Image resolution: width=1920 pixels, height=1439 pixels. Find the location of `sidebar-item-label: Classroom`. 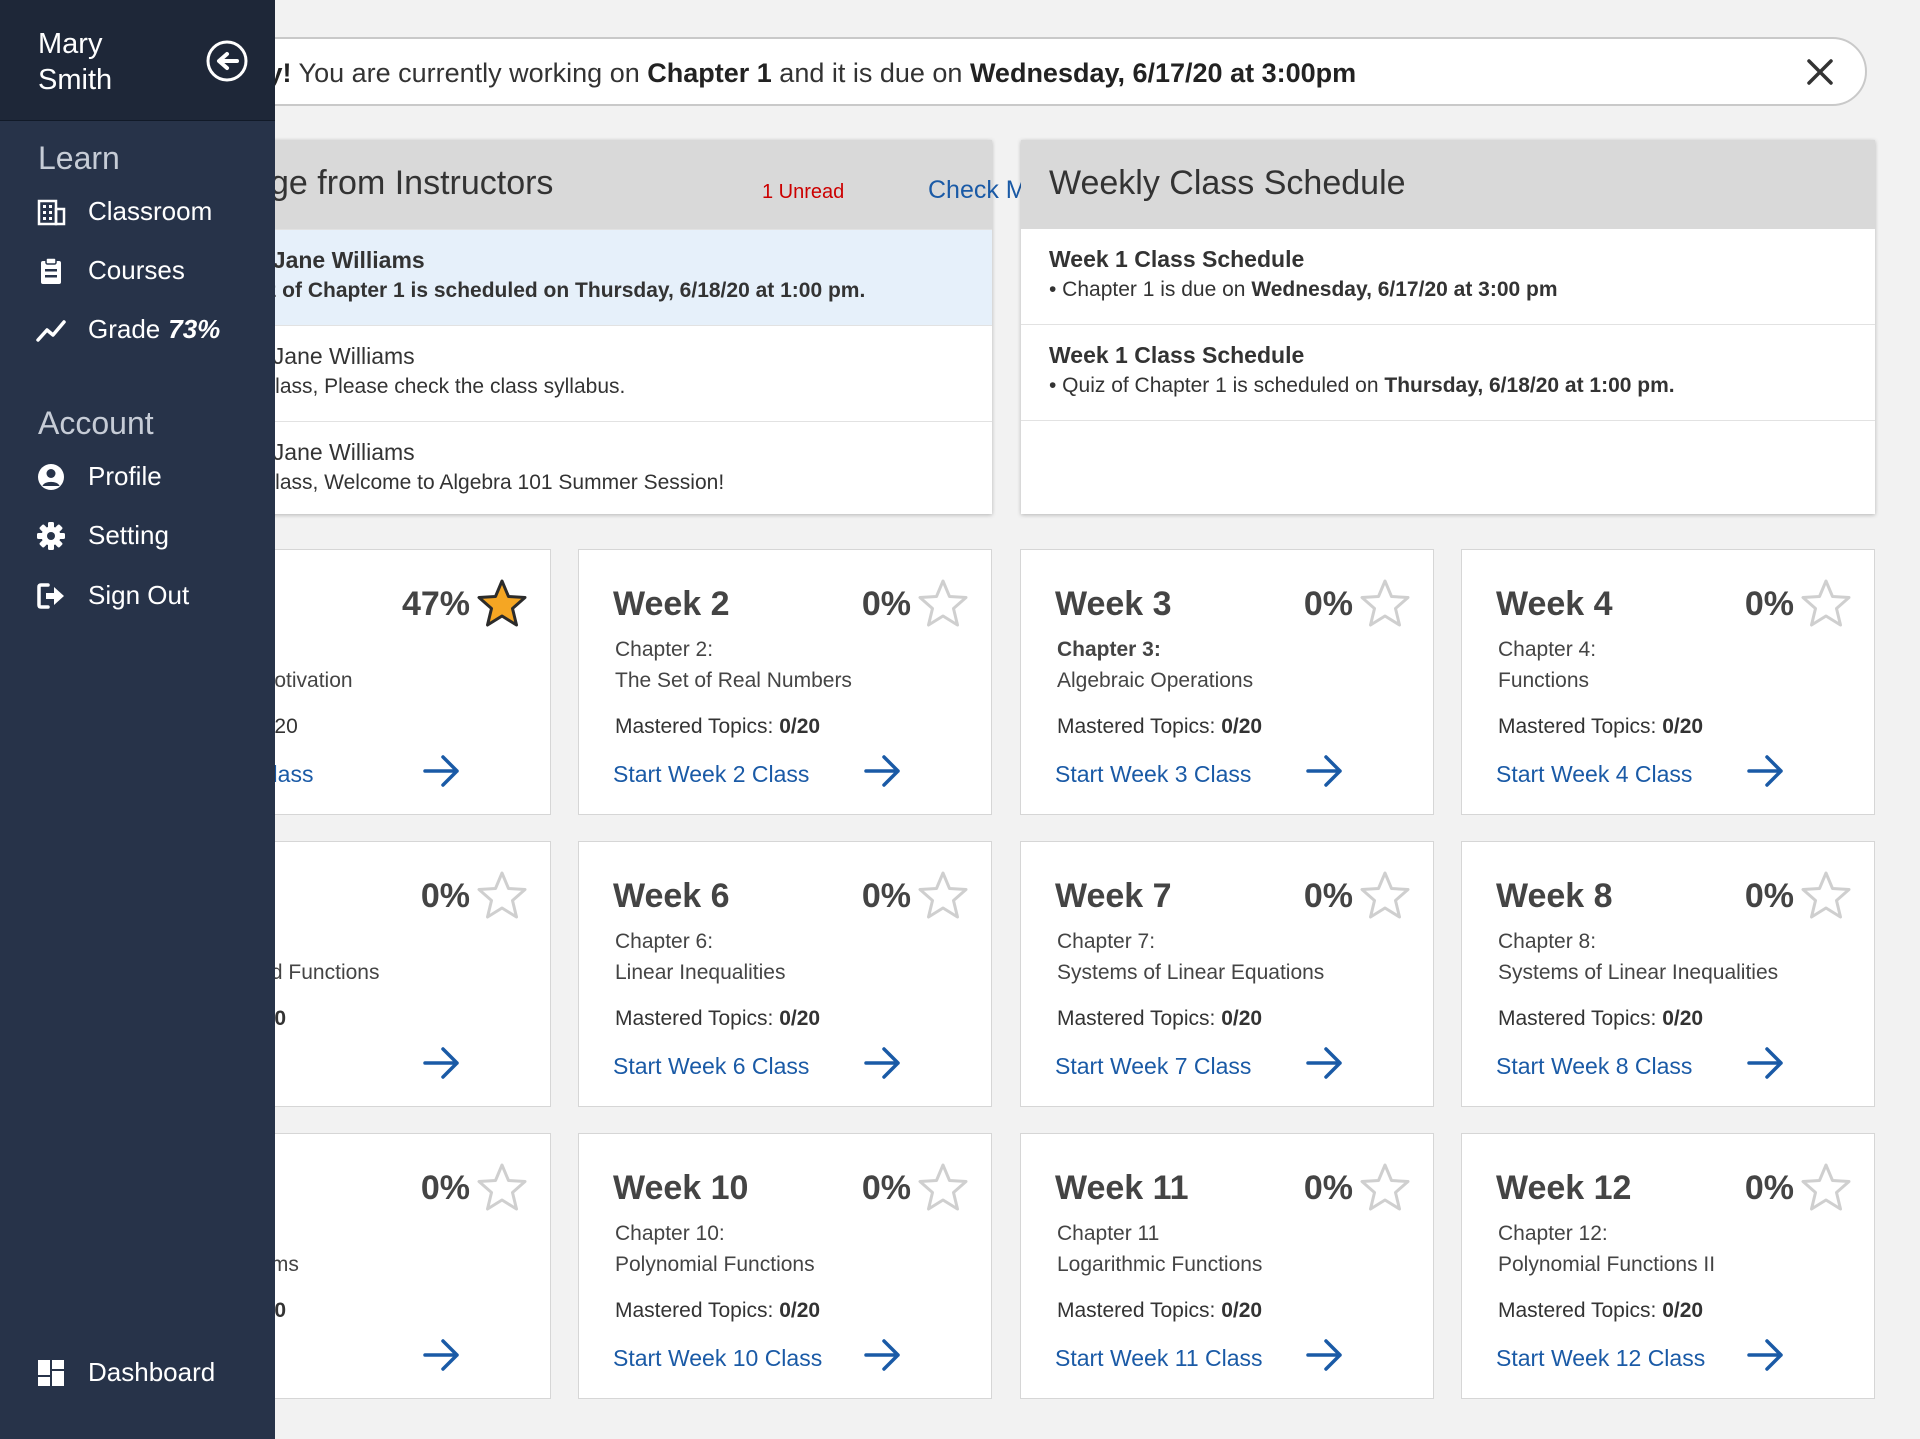

sidebar-item-label: Classroom is located at coordinates (150, 211).